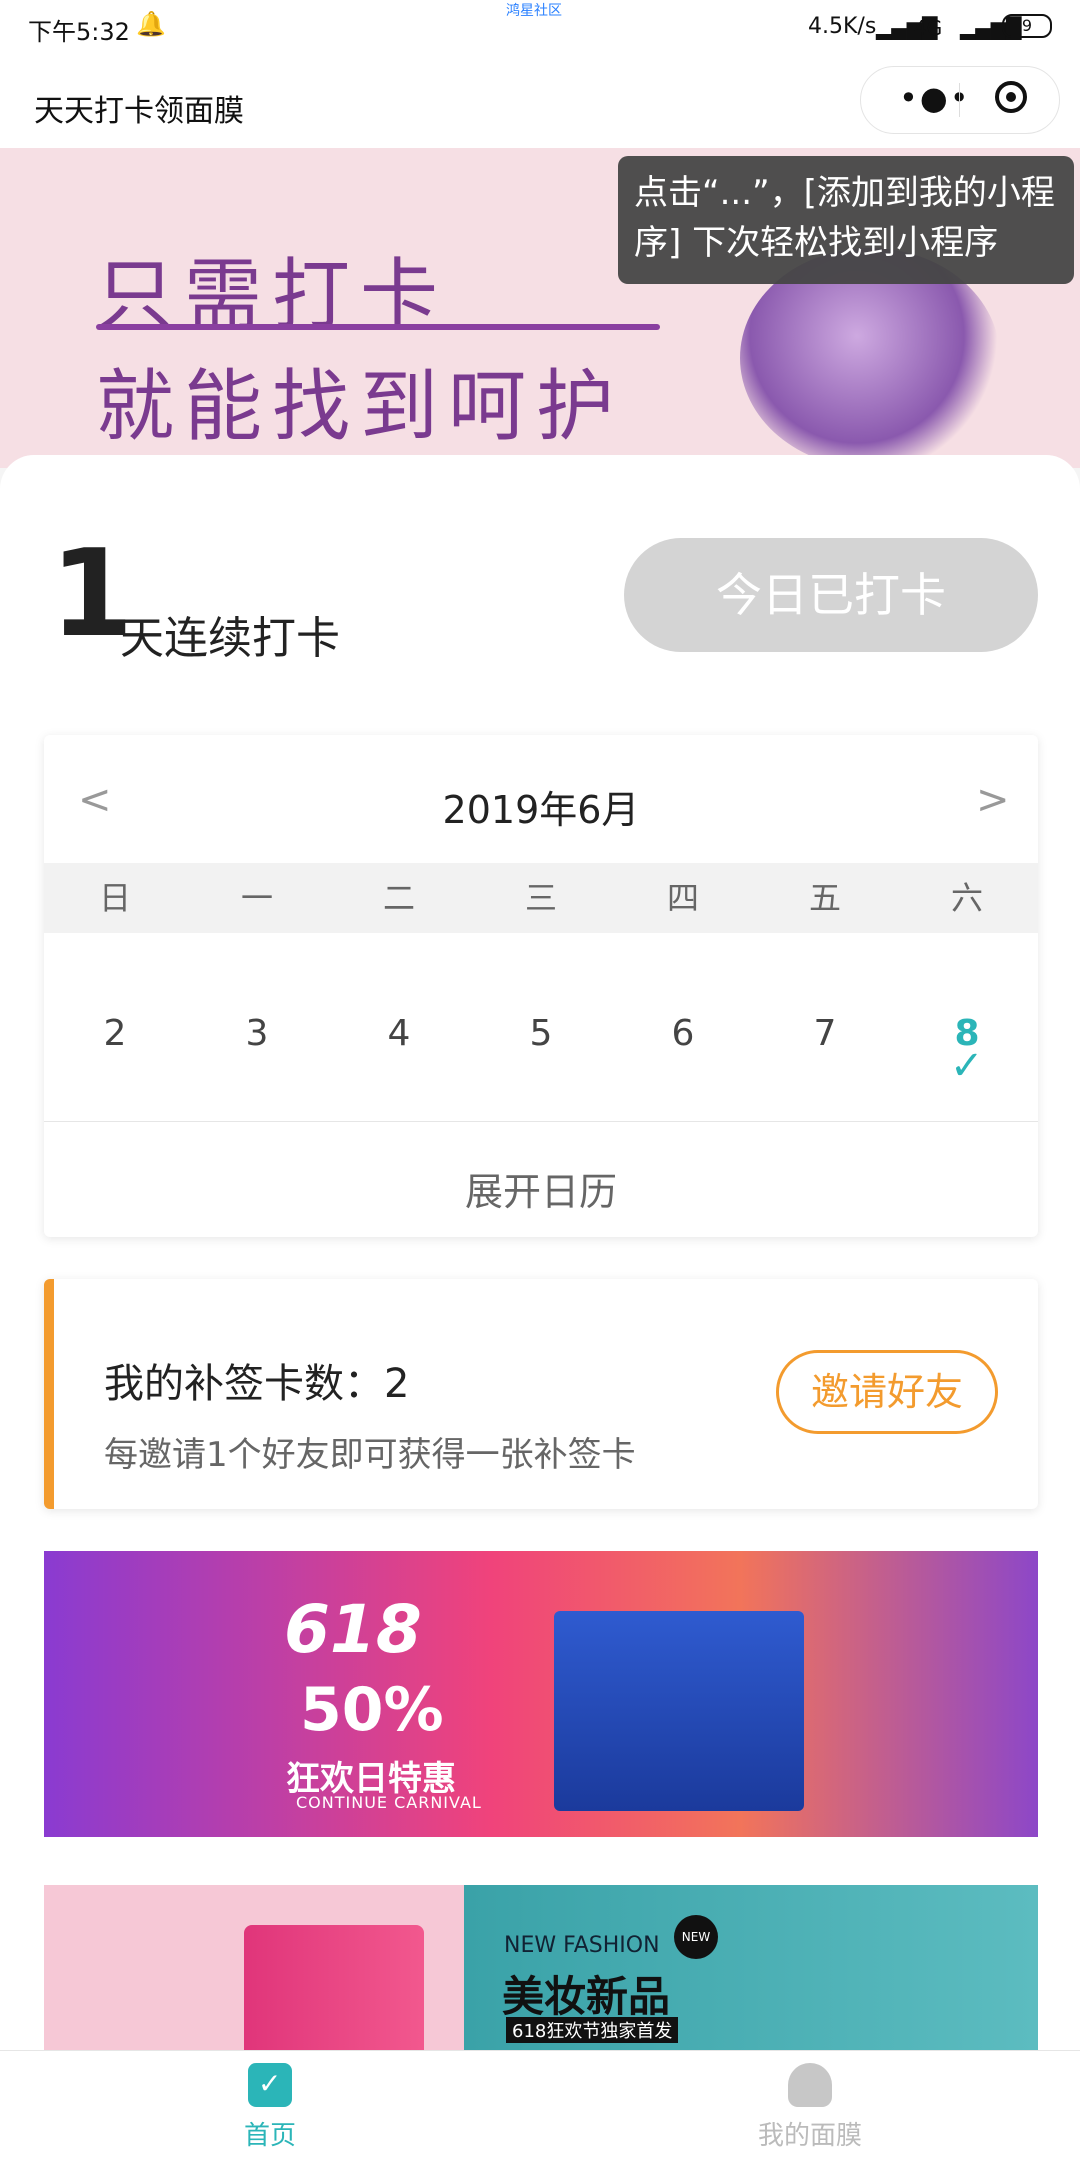 The width and height of the screenshot is (1080, 2161). Describe the element at coordinates (398, 898) in the screenshot. I see `weekday: 二` at that location.